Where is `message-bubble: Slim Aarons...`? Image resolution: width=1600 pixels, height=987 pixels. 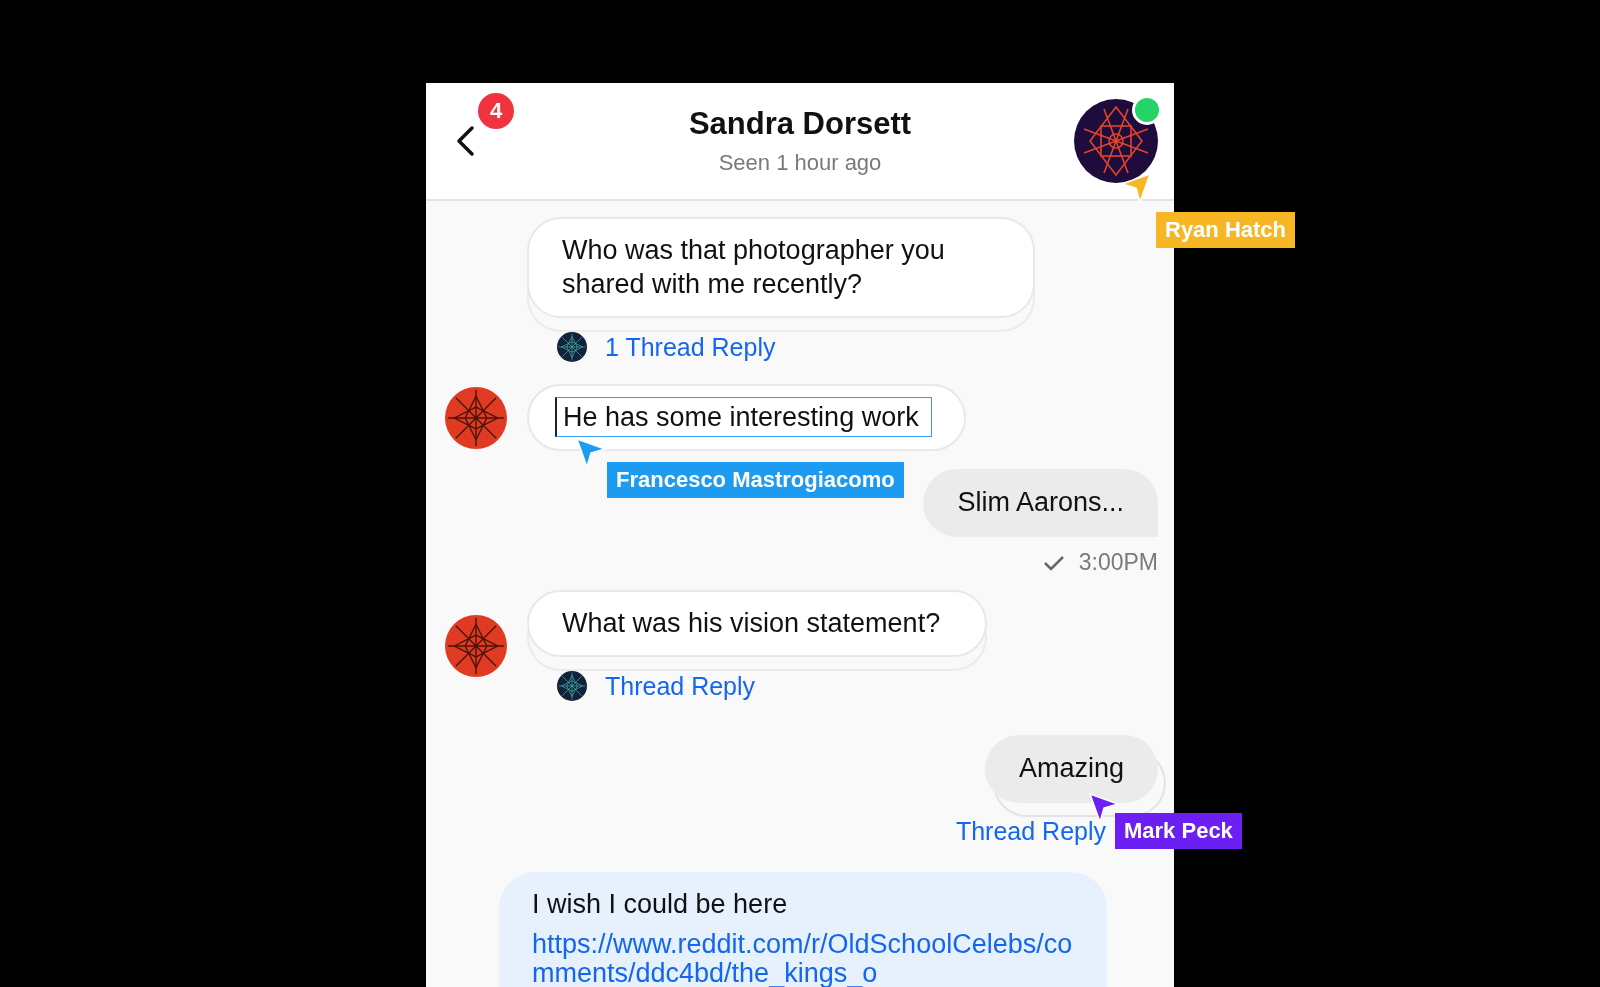
message-bubble: Slim Aarons... is located at coordinates (1040, 503).